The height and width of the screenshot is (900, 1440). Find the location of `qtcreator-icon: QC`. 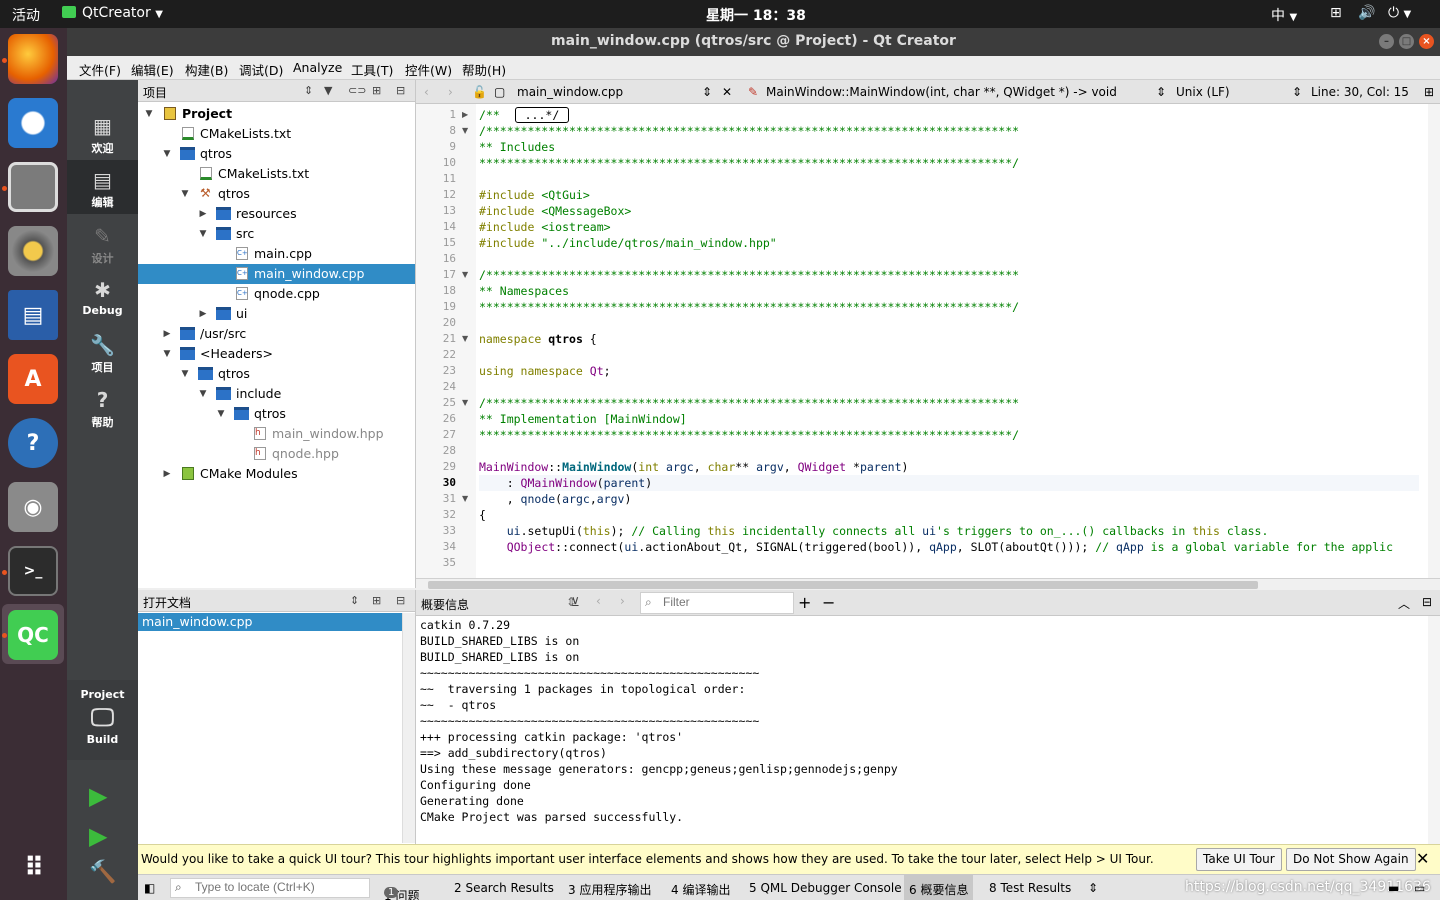

qtcreator-icon: QC is located at coordinates (33, 635).